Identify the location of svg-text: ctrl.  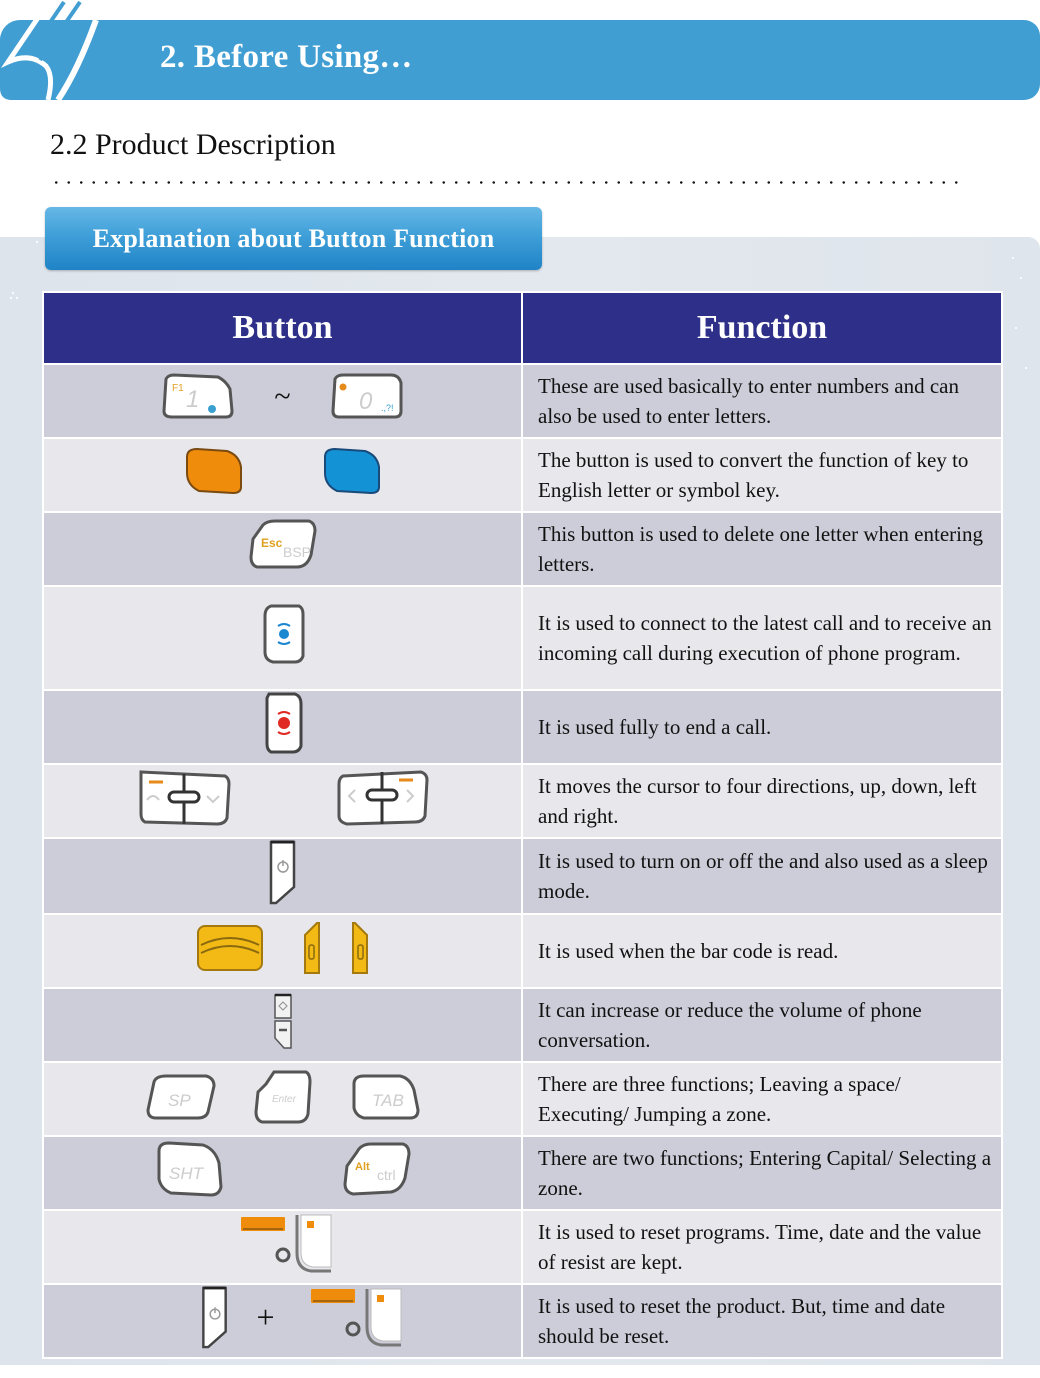
(386, 1175).